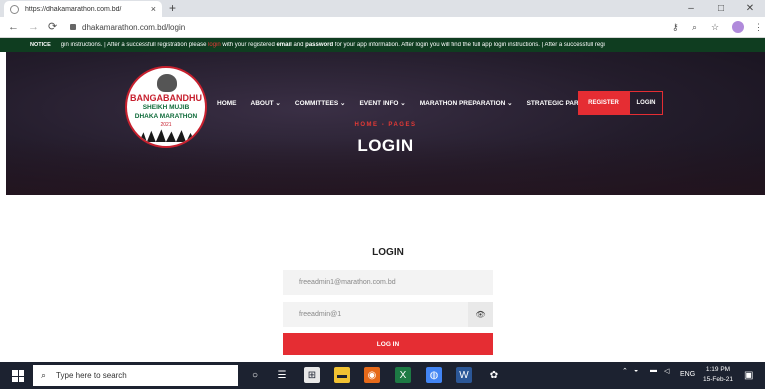  Describe the element at coordinates (434, 375) in the screenshot. I see `chrome-icon: ◍` at that location.